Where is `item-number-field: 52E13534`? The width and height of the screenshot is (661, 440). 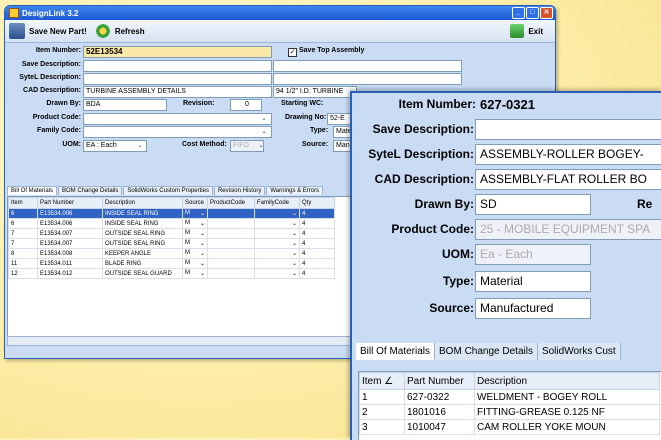 item-number-field: 52E13534 is located at coordinates (177, 52).